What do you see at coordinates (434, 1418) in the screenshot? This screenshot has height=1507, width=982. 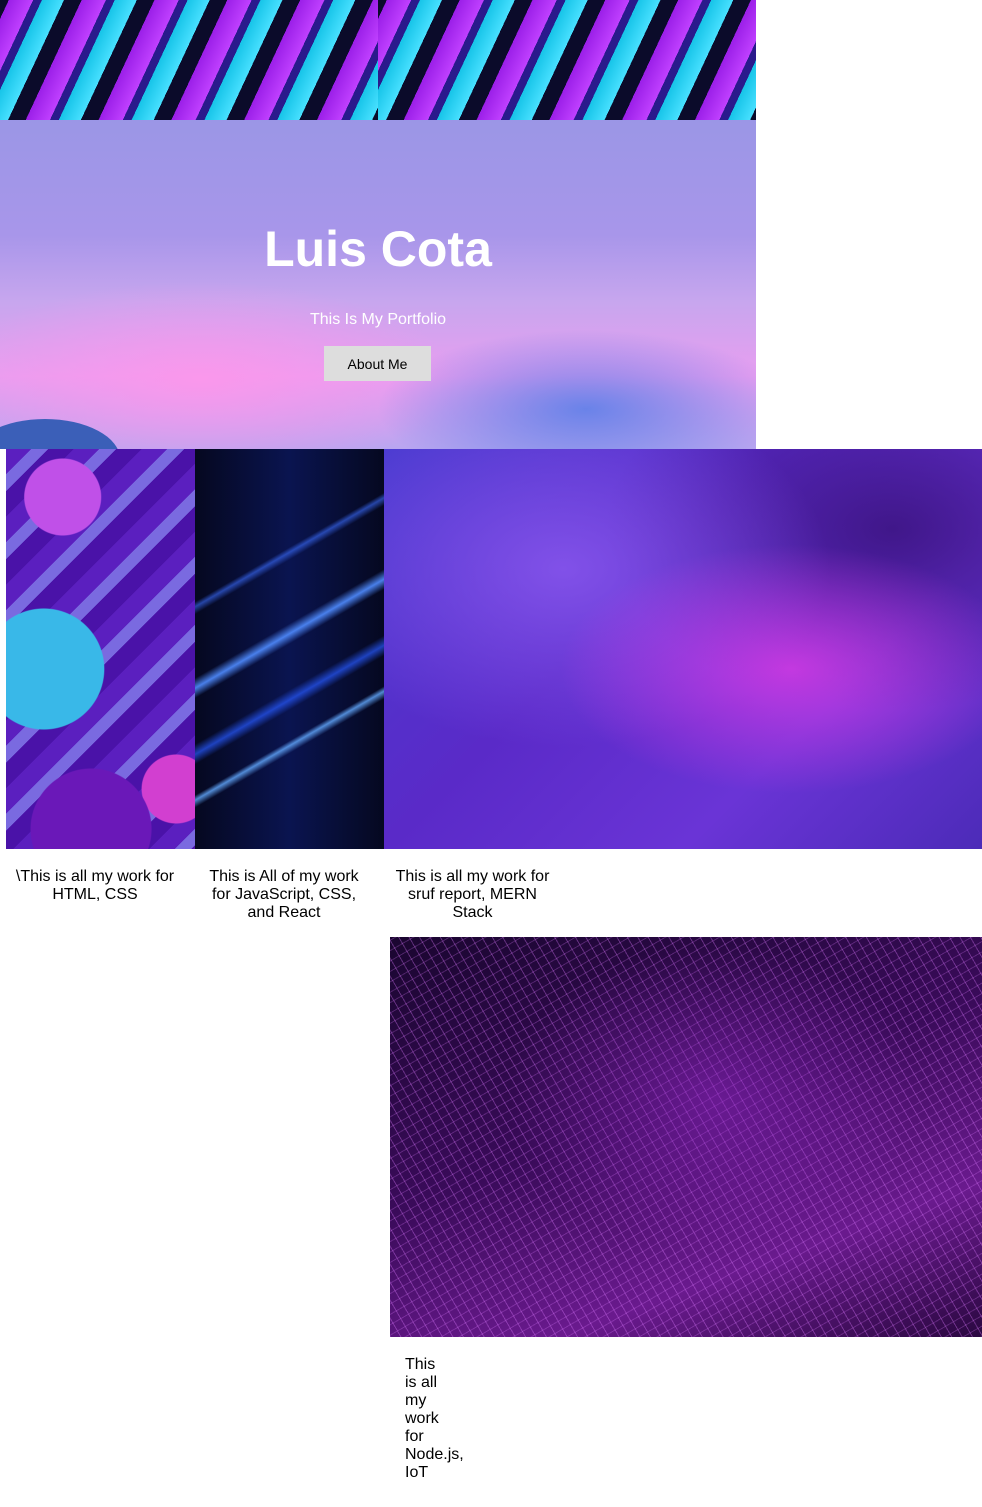 I see `project-caption-nodejs: This is all my work for Node.js, IoT` at bounding box center [434, 1418].